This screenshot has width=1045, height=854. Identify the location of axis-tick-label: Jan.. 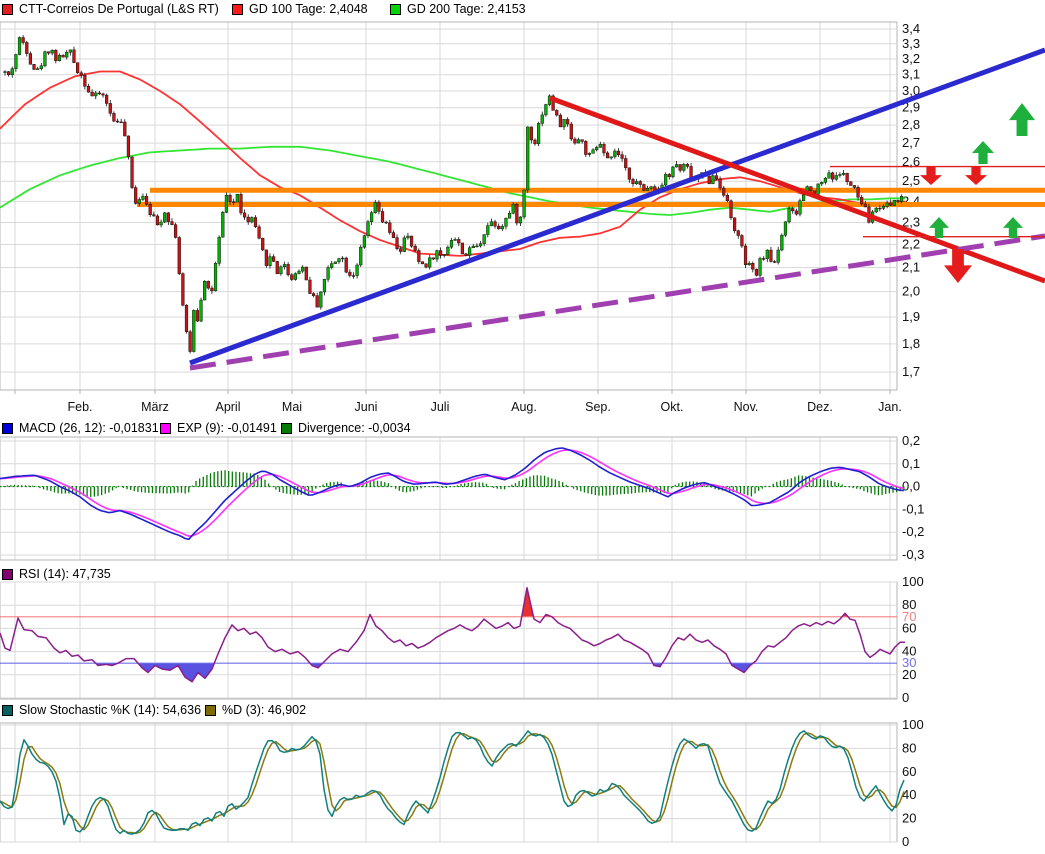
(890, 407).